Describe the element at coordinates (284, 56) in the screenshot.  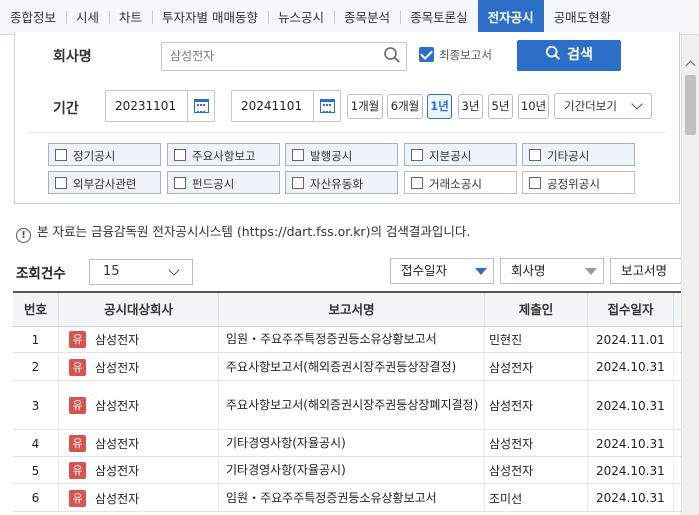
I see `company-input: 삼성전자` at that location.